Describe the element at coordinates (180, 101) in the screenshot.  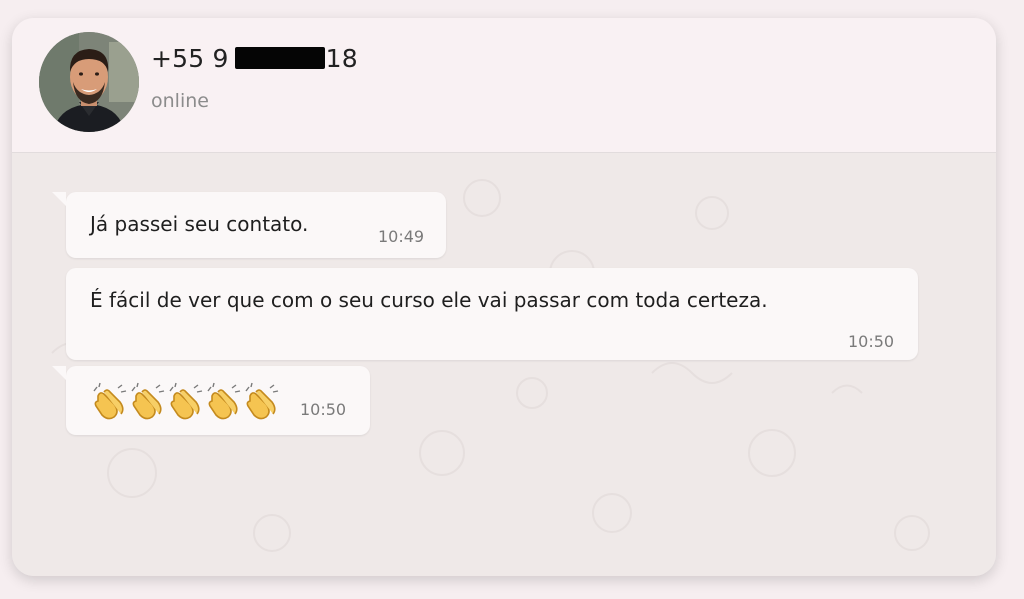
I see `contact-status: online` at that location.